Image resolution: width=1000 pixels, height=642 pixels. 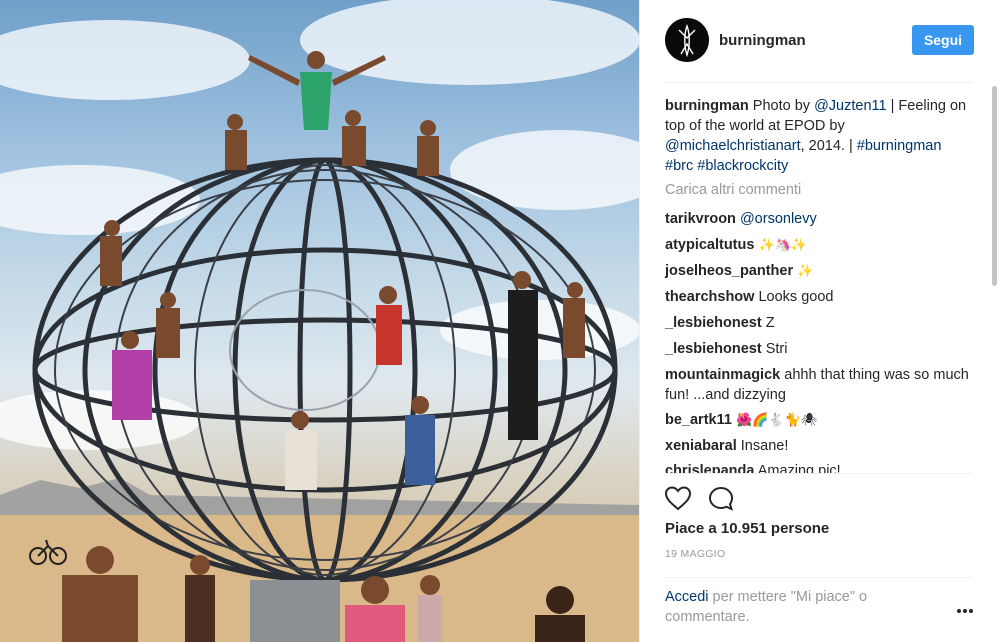 I want to click on post-date: 19 MAGGIO, so click(x=695, y=554).